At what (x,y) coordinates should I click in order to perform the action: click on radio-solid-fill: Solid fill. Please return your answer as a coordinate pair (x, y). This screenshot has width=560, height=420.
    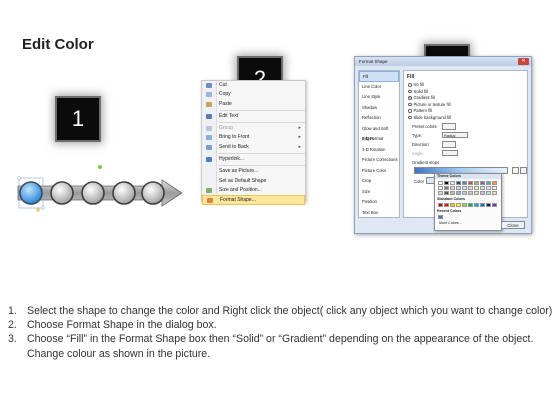
    Looking at the image, I should click on (418, 91).